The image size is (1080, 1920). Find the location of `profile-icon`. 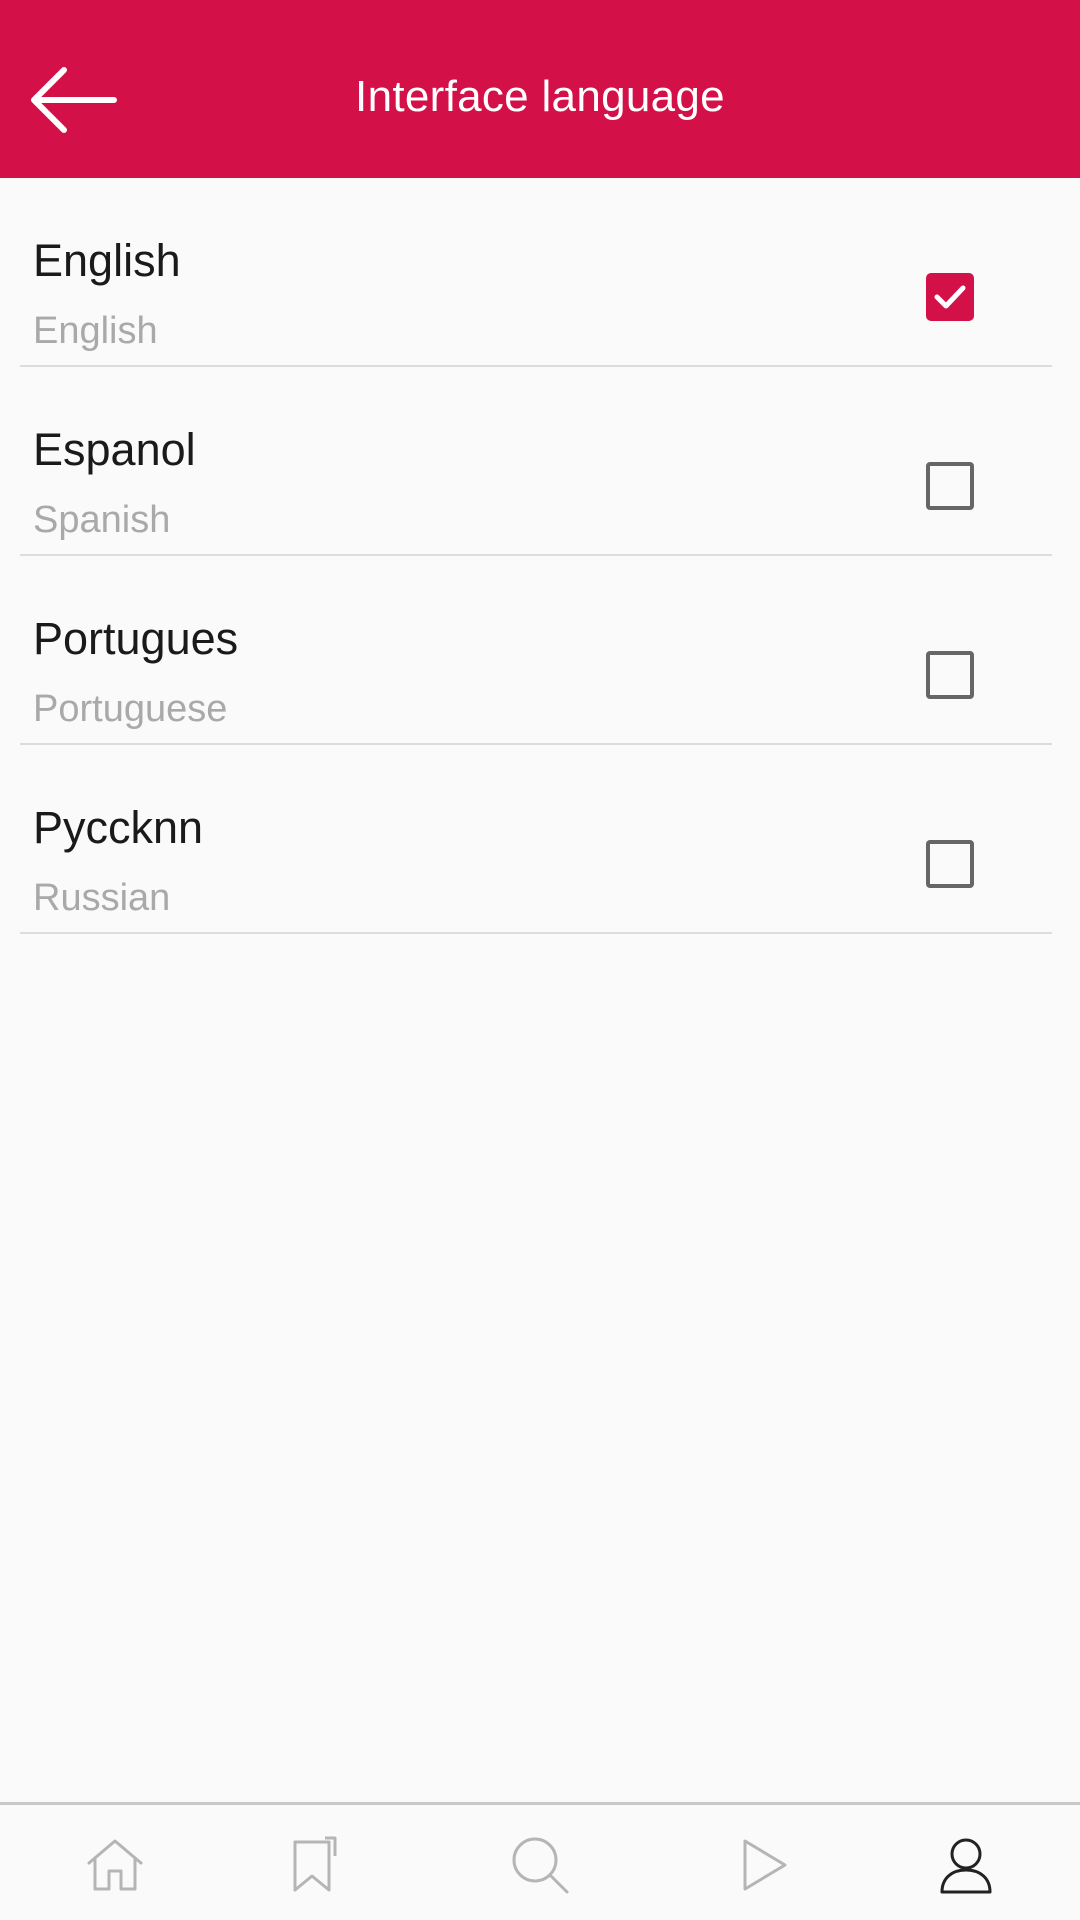

profile-icon is located at coordinates (966, 1866).